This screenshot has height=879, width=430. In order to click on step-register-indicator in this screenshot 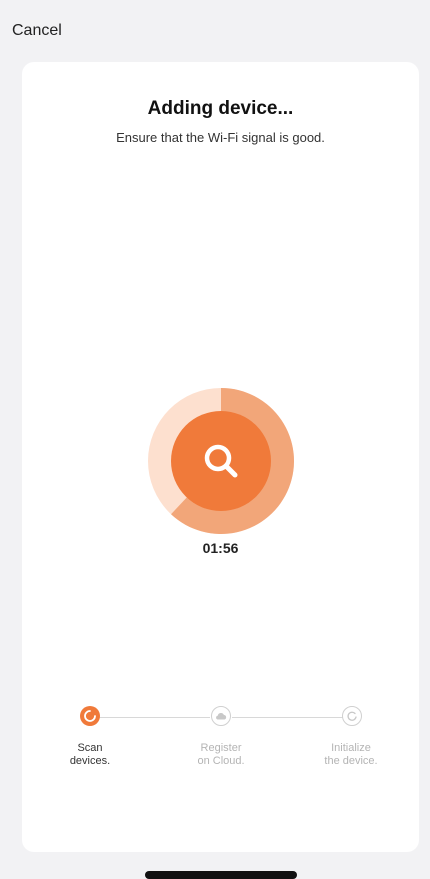, I will do `click(221, 716)`.